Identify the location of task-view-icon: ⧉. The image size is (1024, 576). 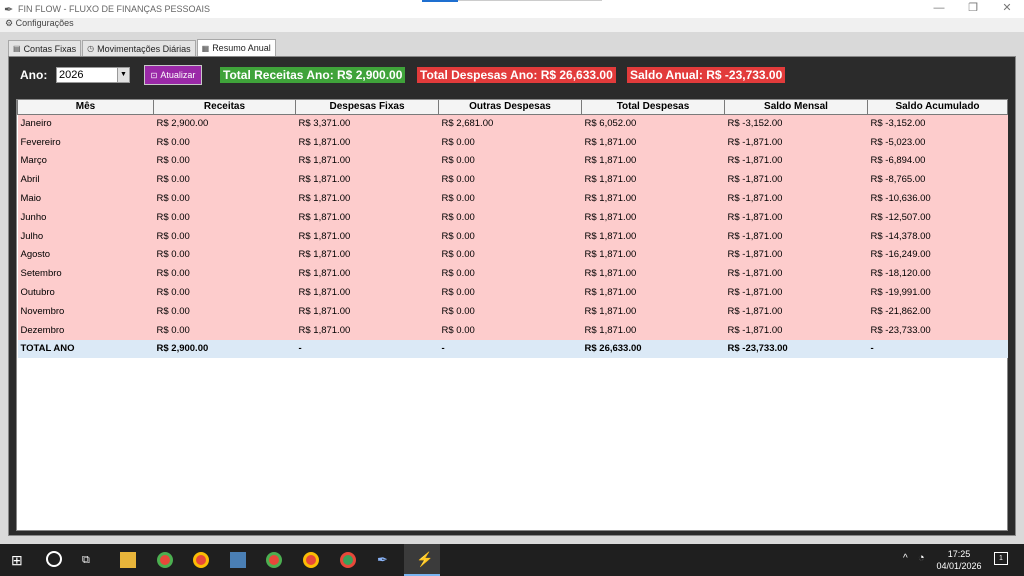
(90, 560).